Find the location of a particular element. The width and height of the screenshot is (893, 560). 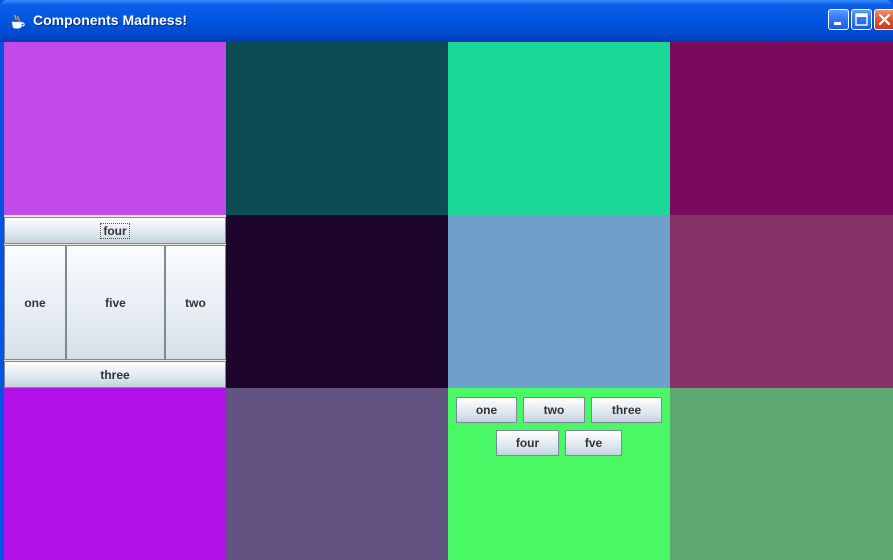

button-one-label: one is located at coordinates (35, 302).